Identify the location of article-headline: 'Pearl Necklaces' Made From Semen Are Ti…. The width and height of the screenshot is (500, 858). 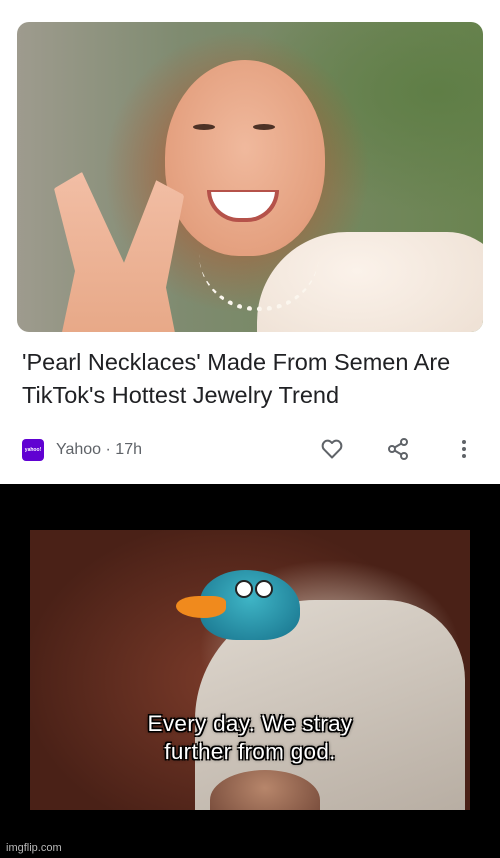
(252, 379).